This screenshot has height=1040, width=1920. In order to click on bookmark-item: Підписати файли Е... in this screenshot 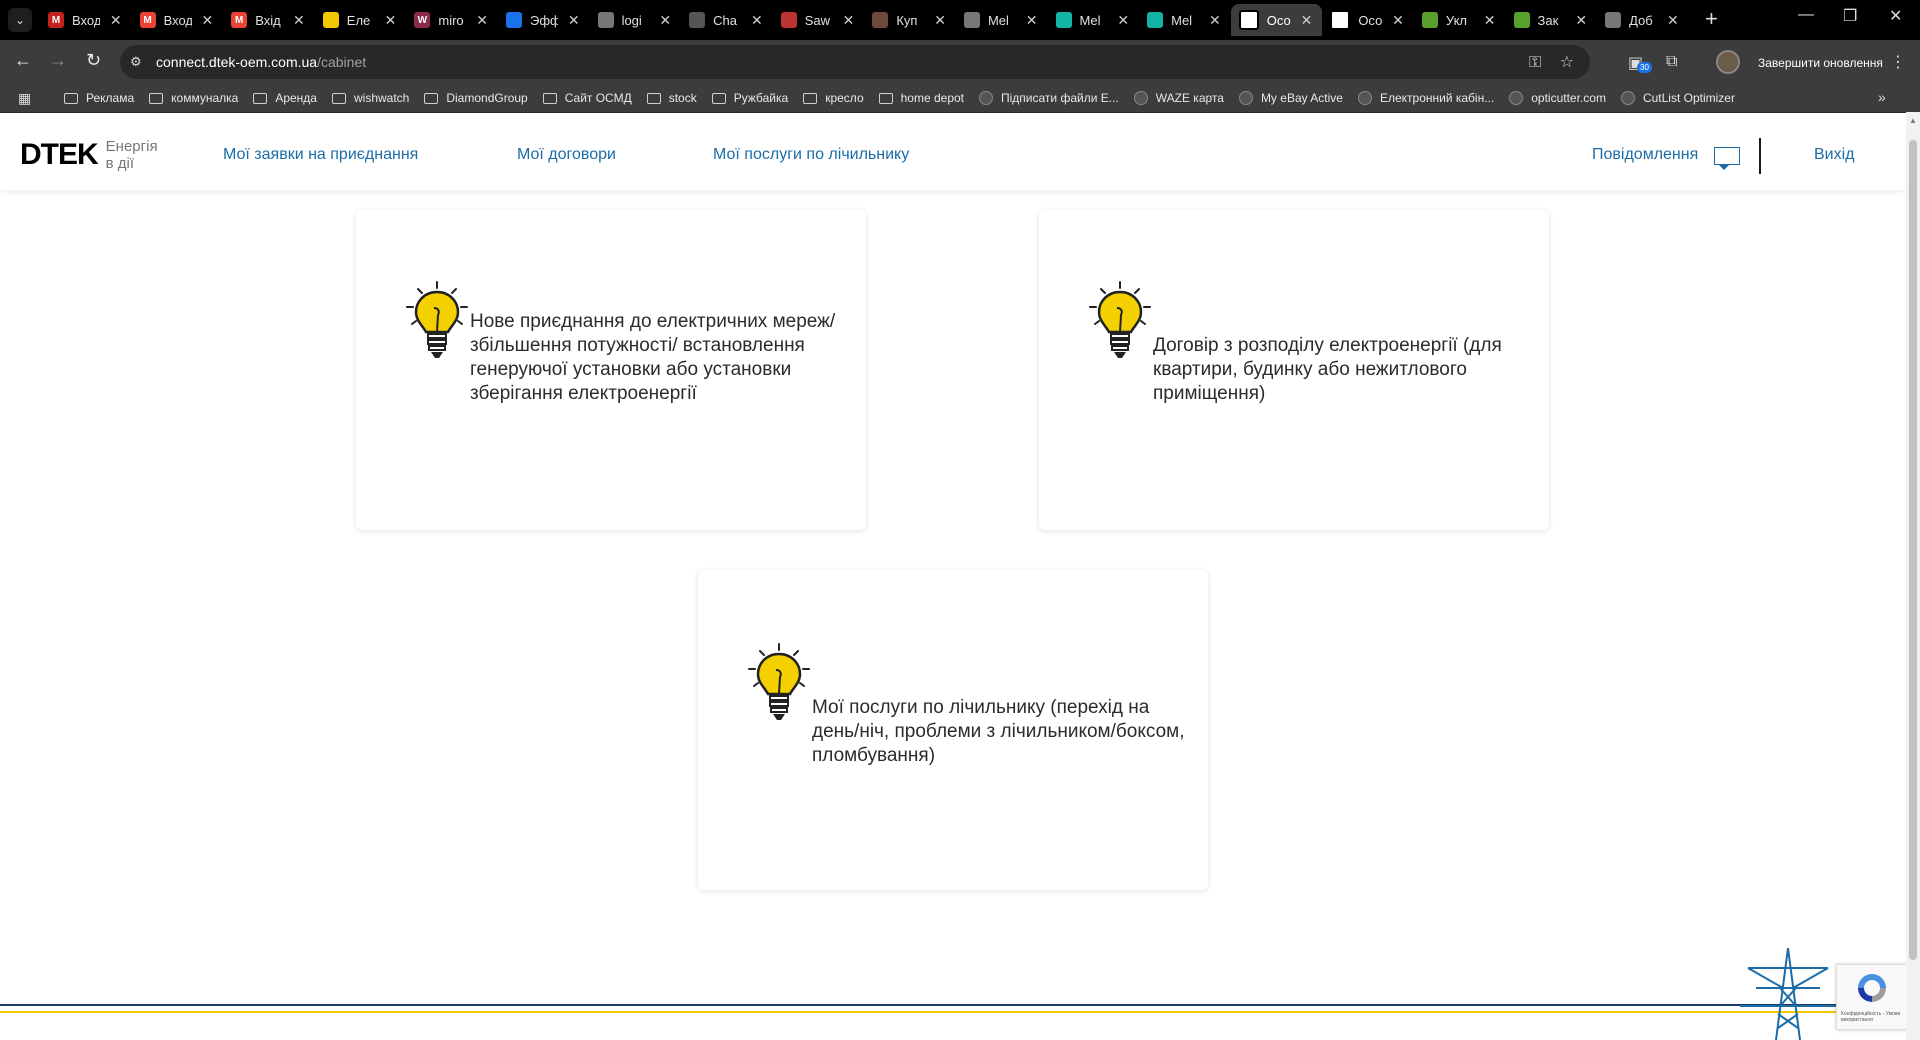, I will do `click(1049, 98)`.